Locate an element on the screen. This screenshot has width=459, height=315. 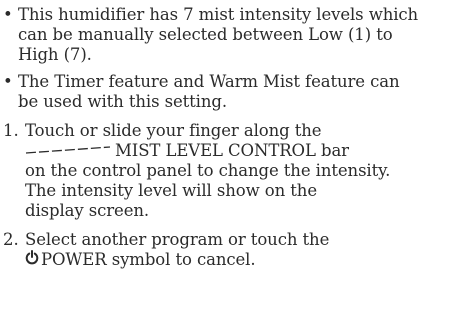
step-1-line-5: display screen. is located at coordinates (87, 210).